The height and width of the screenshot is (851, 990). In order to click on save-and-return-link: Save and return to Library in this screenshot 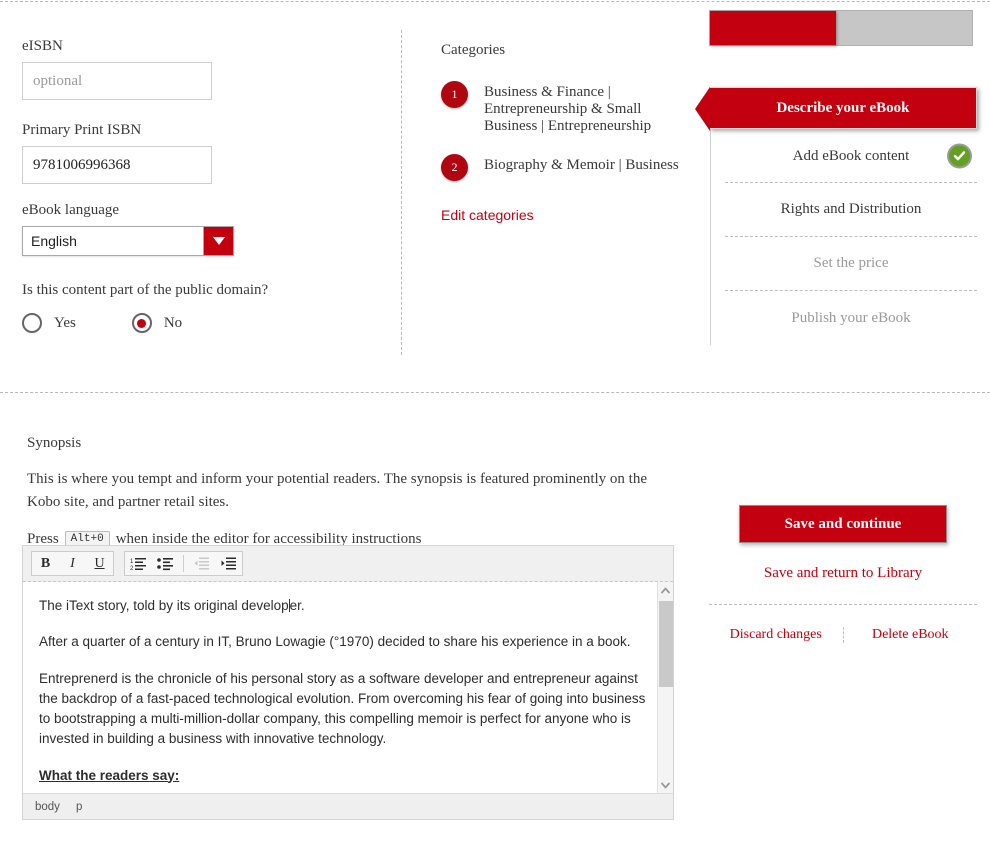, I will do `click(843, 573)`.